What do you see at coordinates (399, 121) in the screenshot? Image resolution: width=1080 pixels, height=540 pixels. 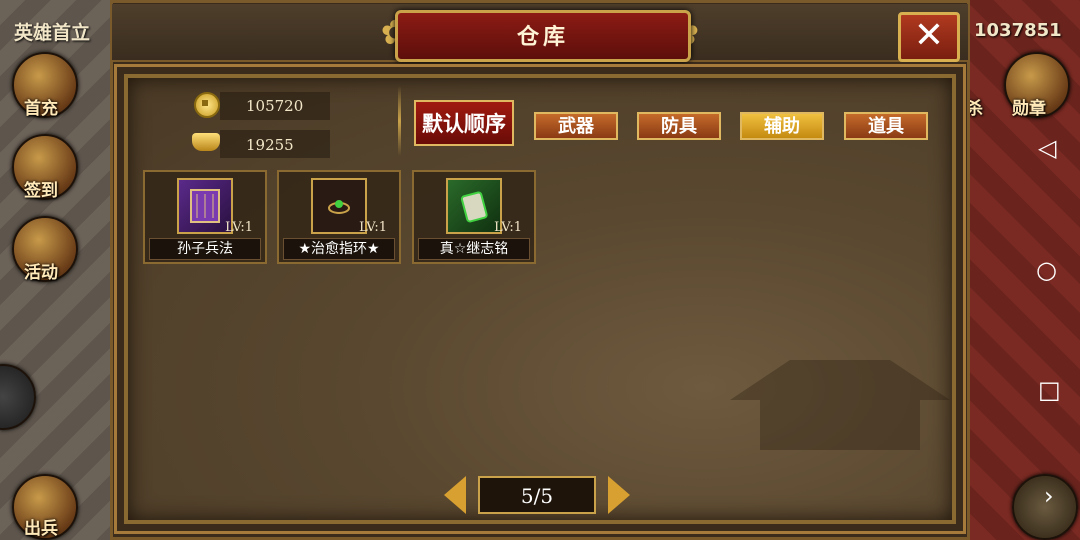 I see `divider` at bounding box center [399, 121].